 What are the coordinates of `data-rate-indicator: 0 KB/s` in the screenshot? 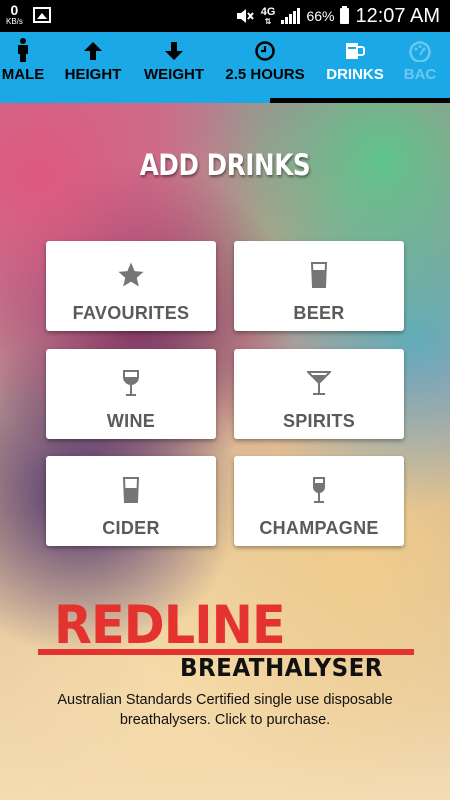 It's located at (14, 14).